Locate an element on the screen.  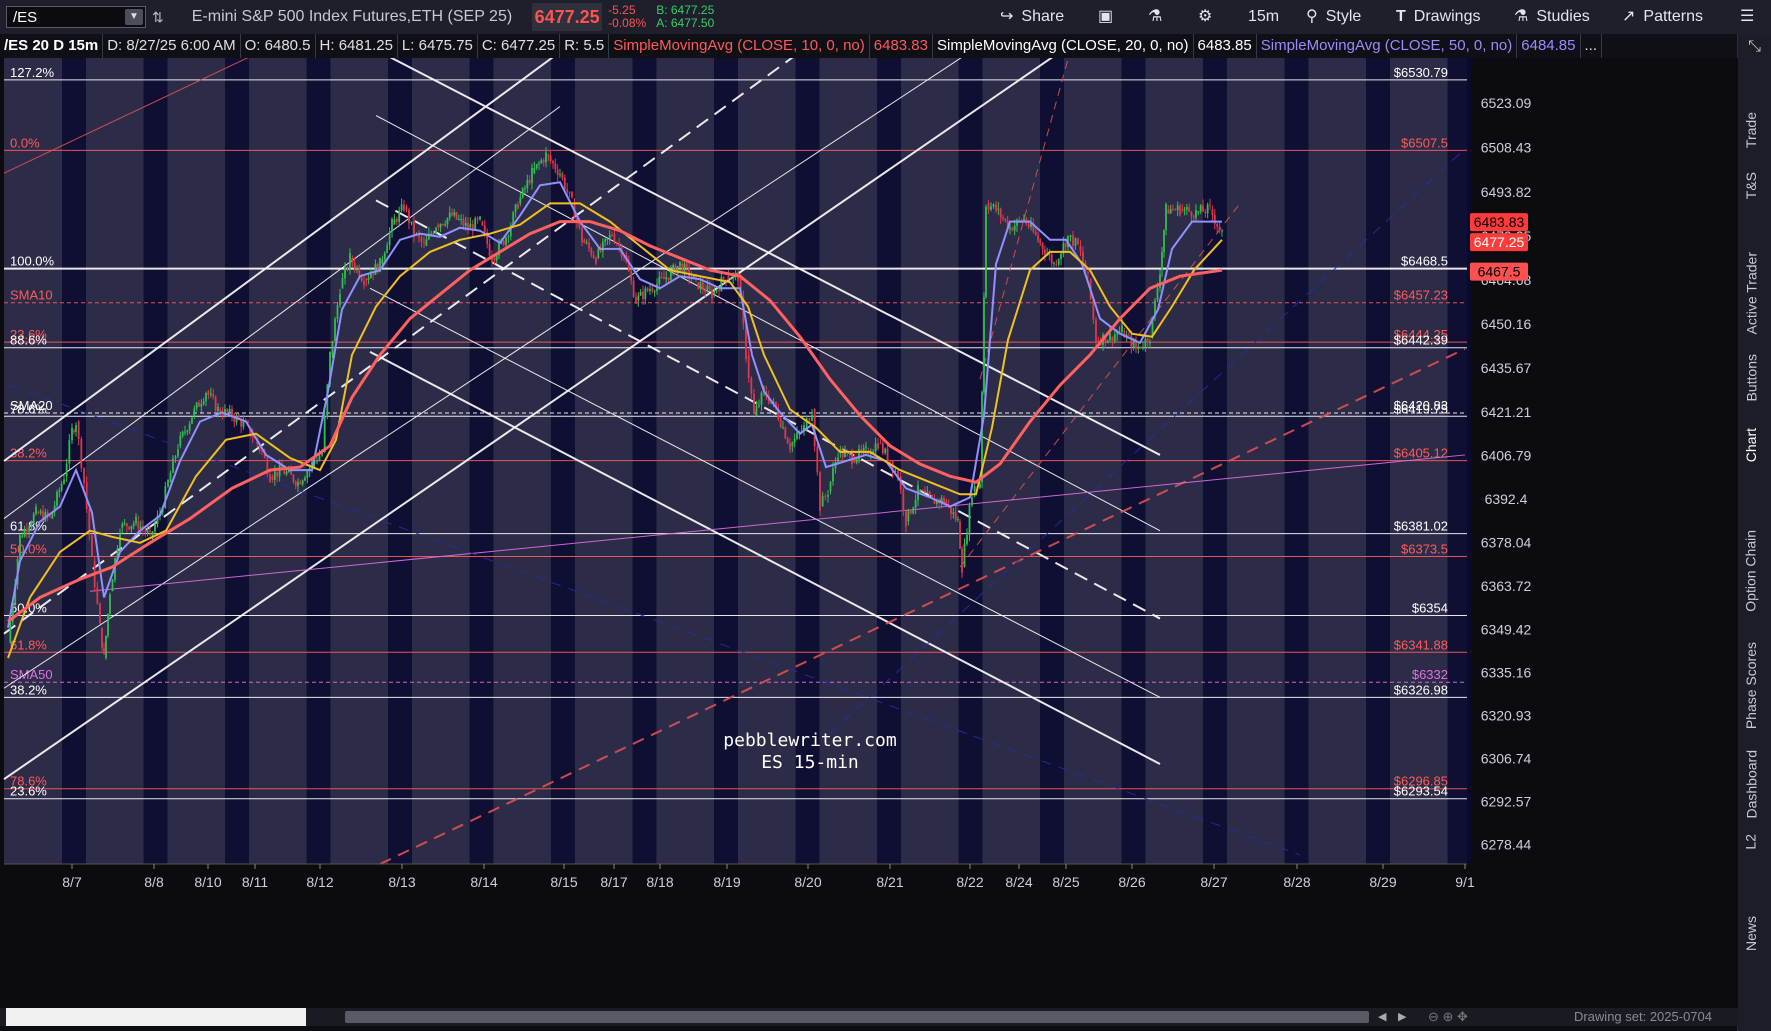
sidebar-tab-trade: Trade is located at coordinates (1751, 130).